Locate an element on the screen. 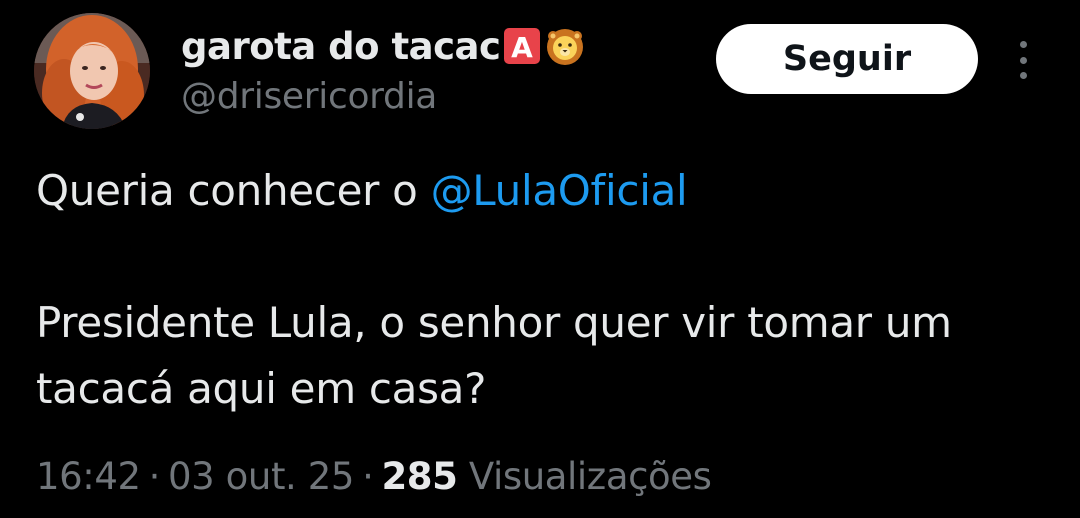 Image resolution: width=1080 pixels, height=518 pixels. tweet-meta: 16:42 · 03 out. 25 · 285 Visualizações is located at coordinates (374, 476).